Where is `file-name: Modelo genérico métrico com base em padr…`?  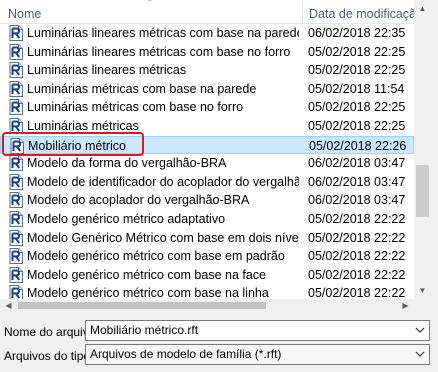 file-name: Modelo genérico métrico com base em padr… is located at coordinates (156, 256).